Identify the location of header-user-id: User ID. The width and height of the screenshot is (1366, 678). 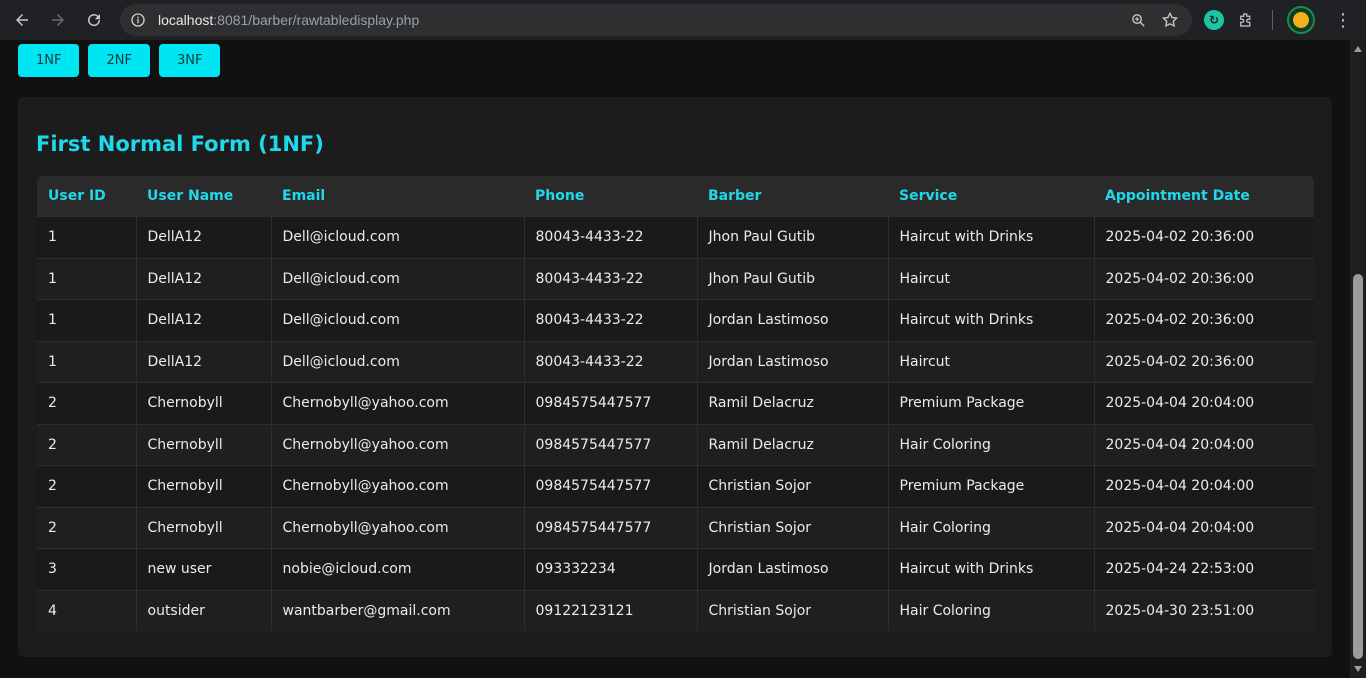
(86, 196).